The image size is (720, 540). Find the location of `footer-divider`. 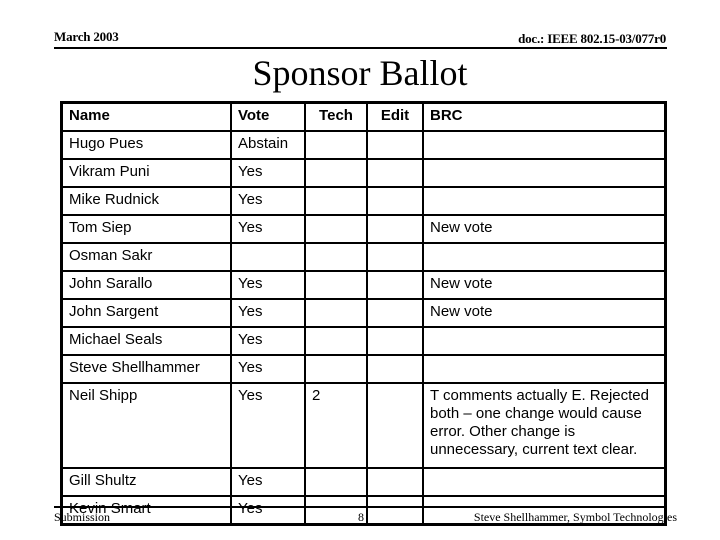

footer-divider is located at coordinates (360, 507).